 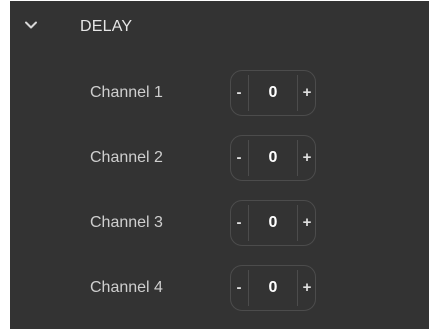 What do you see at coordinates (126, 222) in the screenshot?
I see `channel-label: Channel 3` at bounding box center [126, 222].